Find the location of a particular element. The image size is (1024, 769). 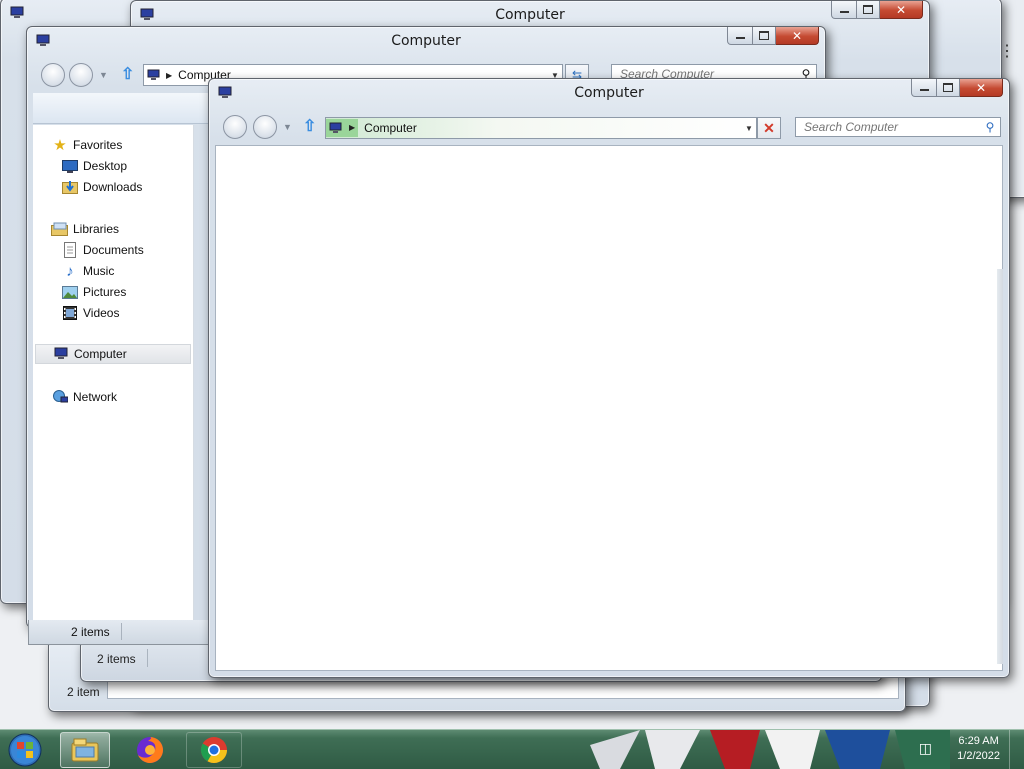

address-breadcrumb: Computer is located at coordinates (553, 128).